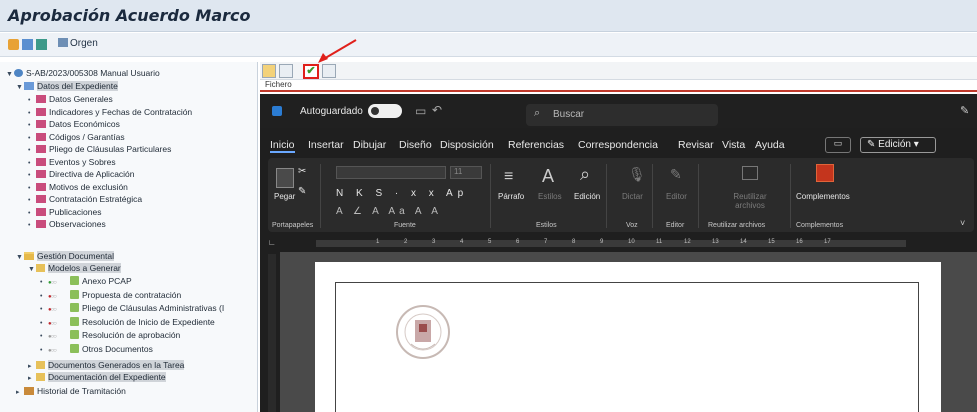 This screenshot has height=412, width=977. I want to click on model-item: • ●○○ Otros Documentos, so click(96, 349).